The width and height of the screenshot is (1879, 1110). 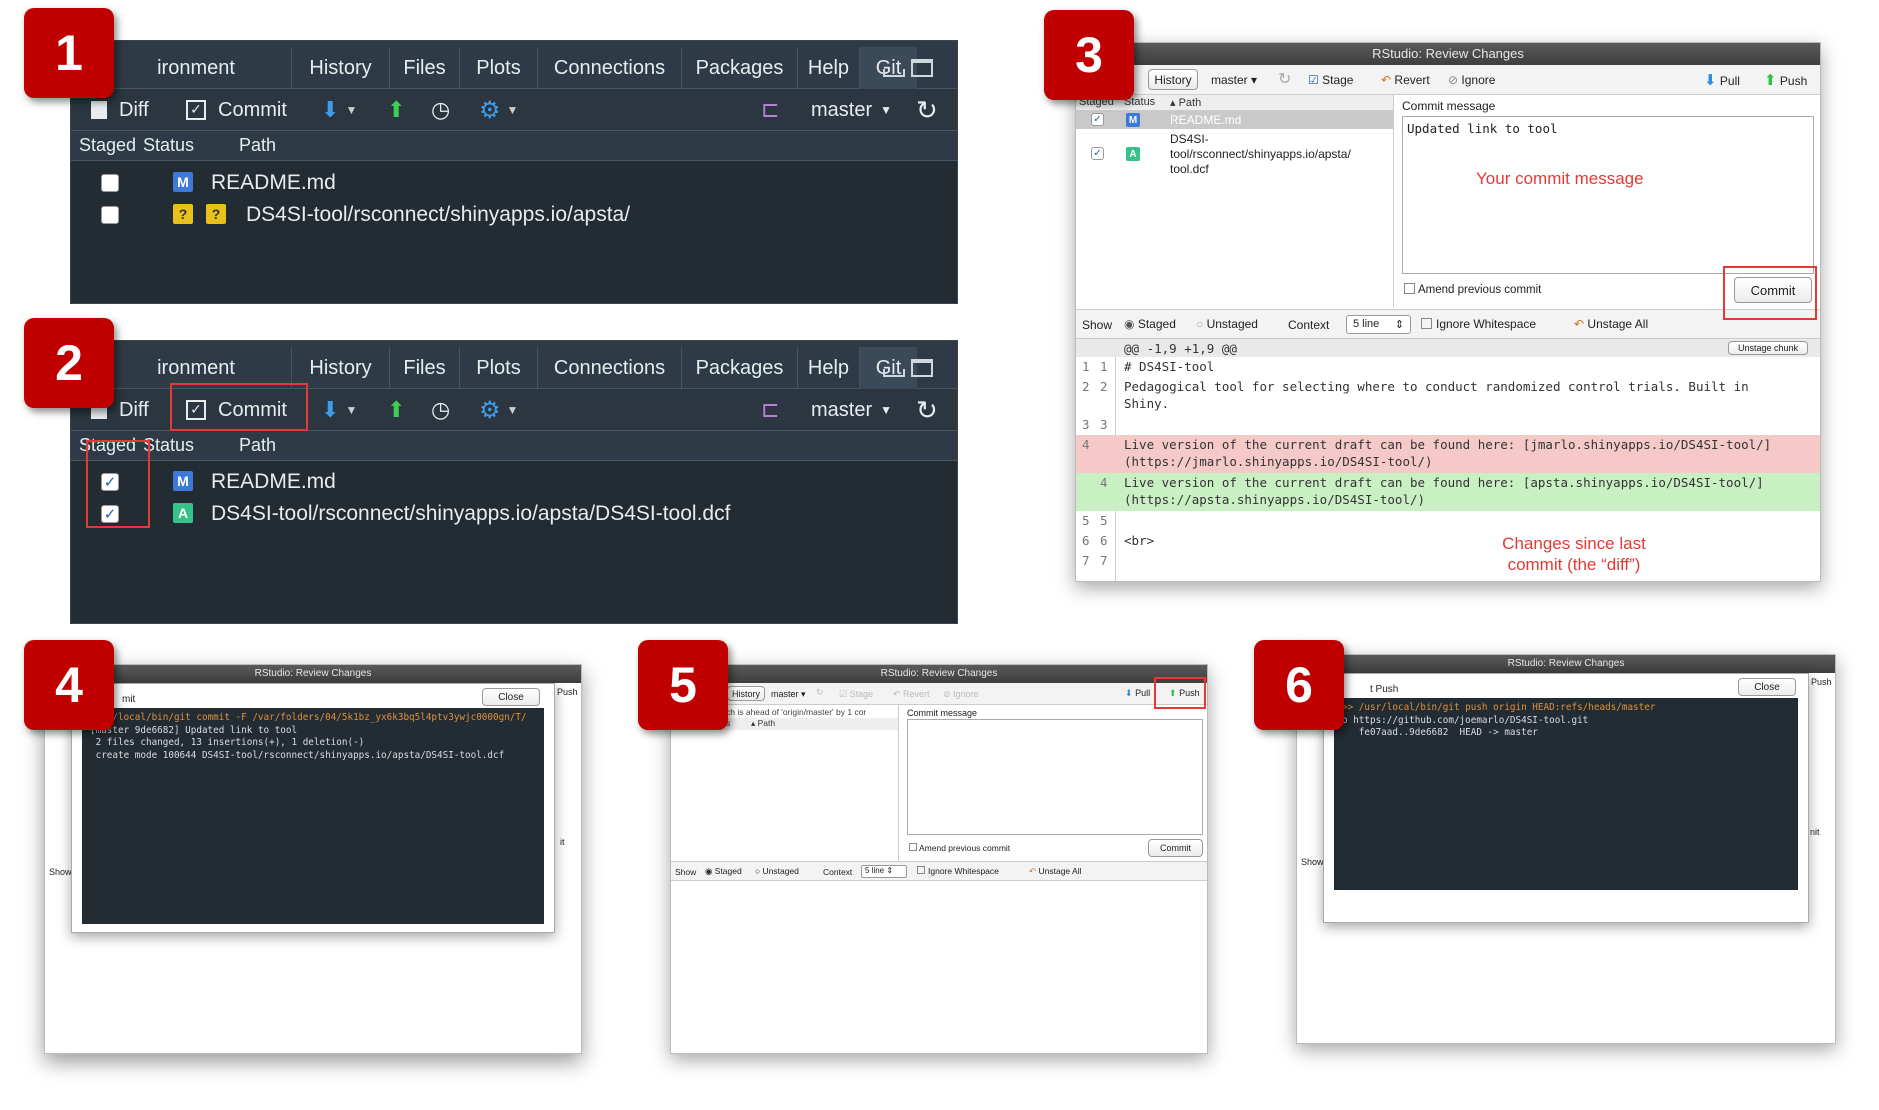 I want to click on push-button: ⬆ Push, so click(x=1785, y=80).